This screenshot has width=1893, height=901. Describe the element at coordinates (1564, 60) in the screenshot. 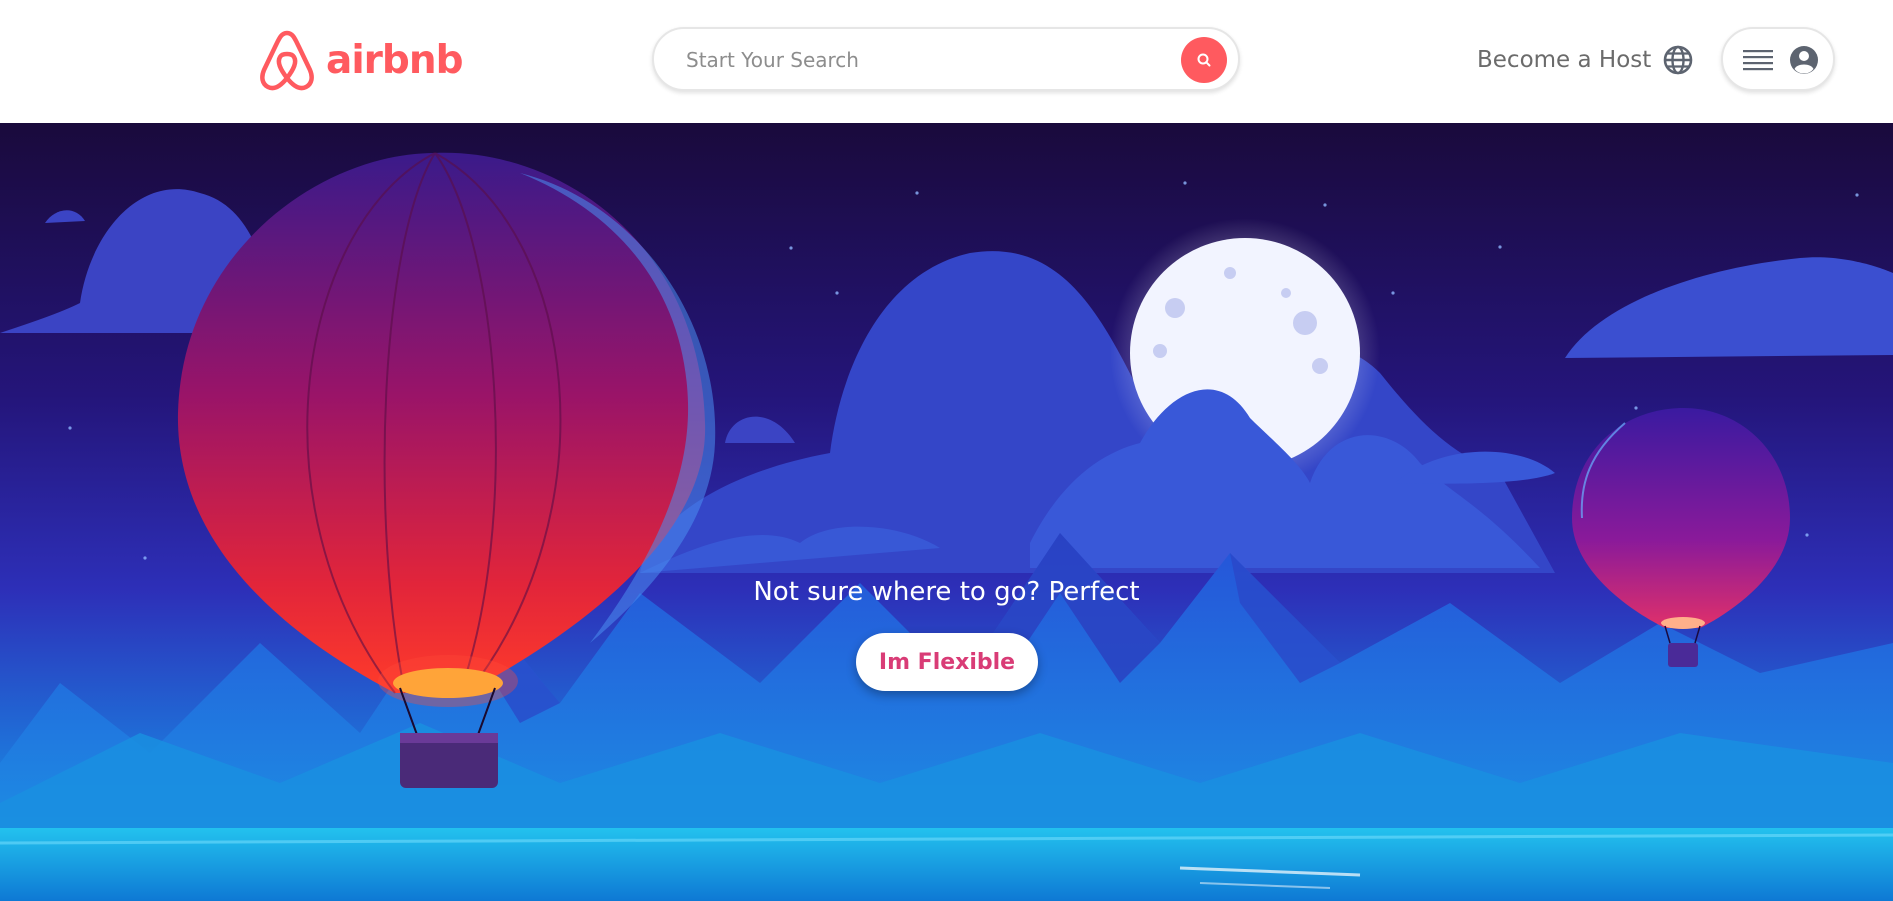

I see `become-host-link: Become a Host` at that location.